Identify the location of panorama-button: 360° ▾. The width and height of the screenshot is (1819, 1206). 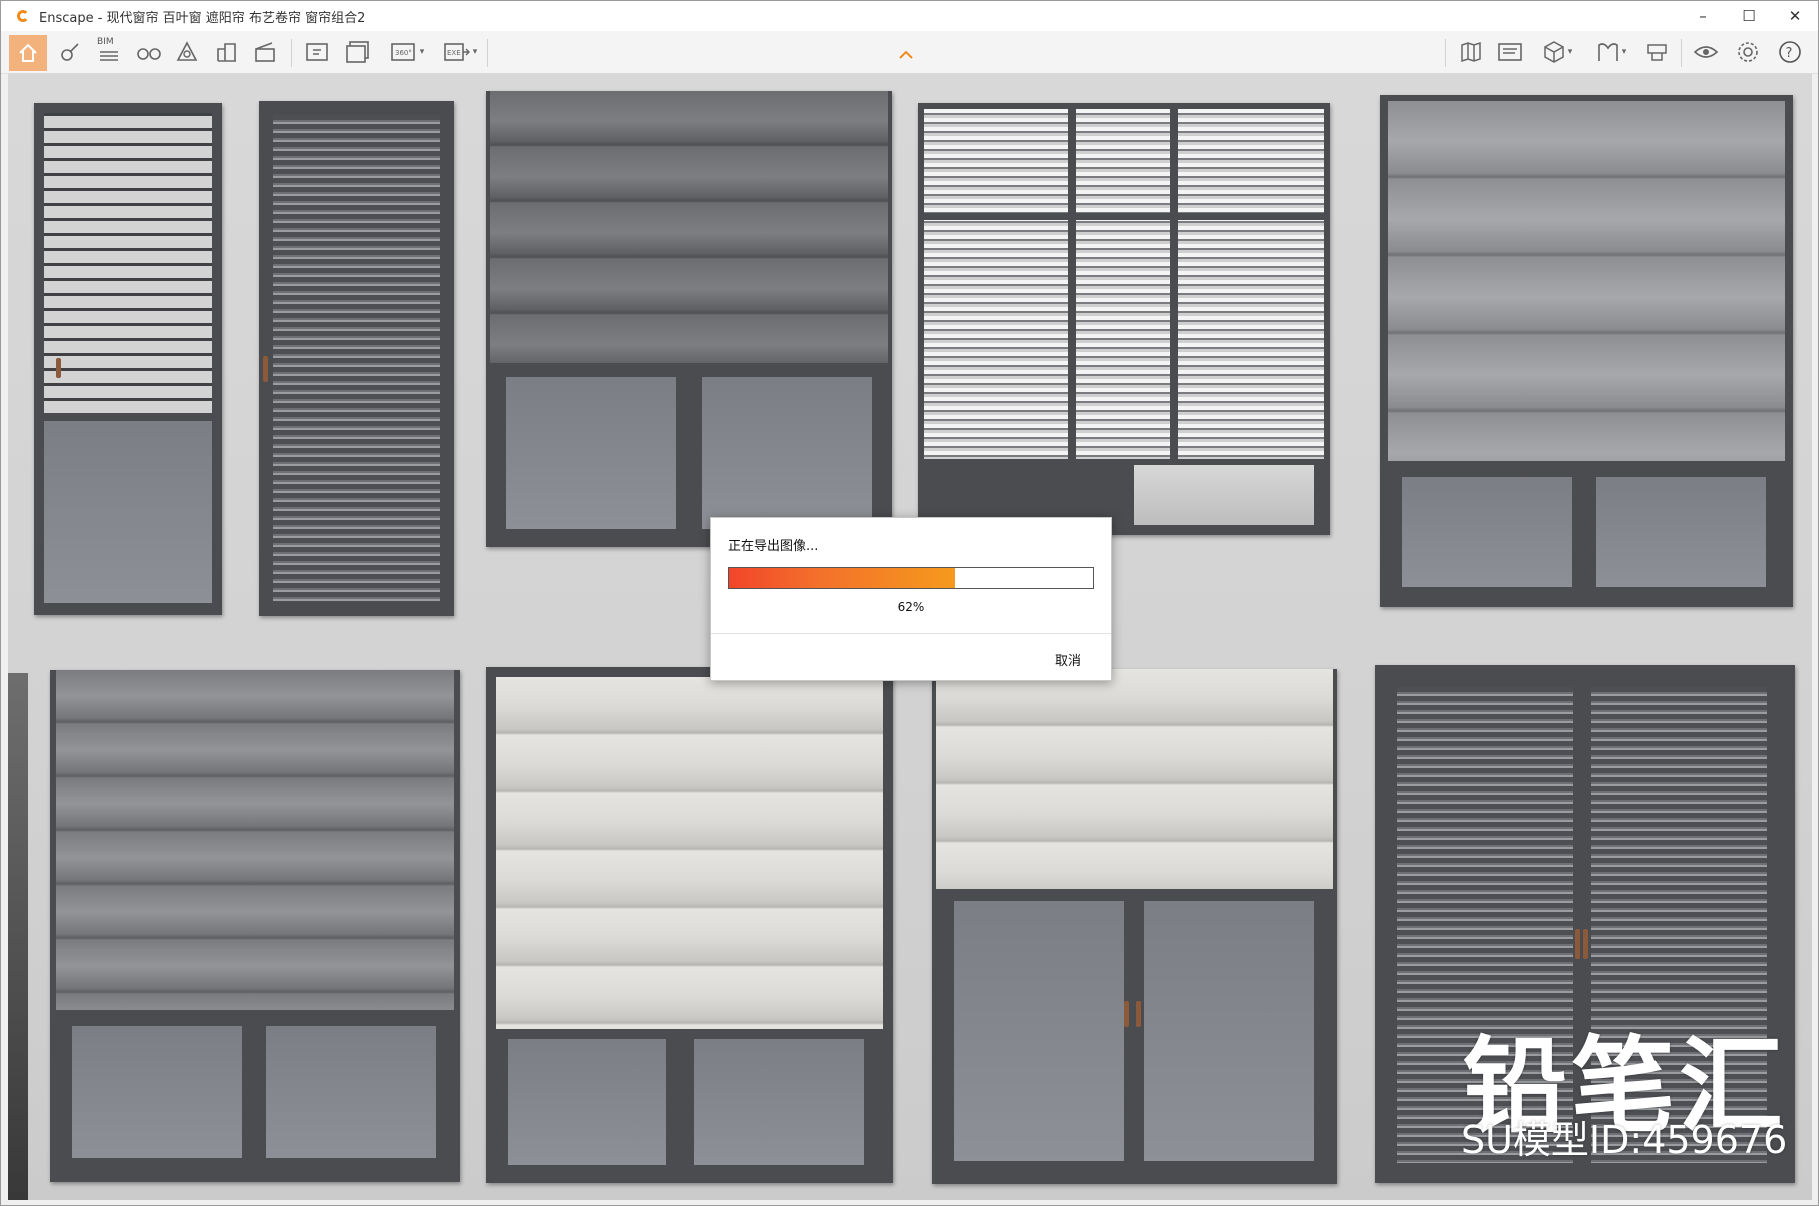
(407, 52).